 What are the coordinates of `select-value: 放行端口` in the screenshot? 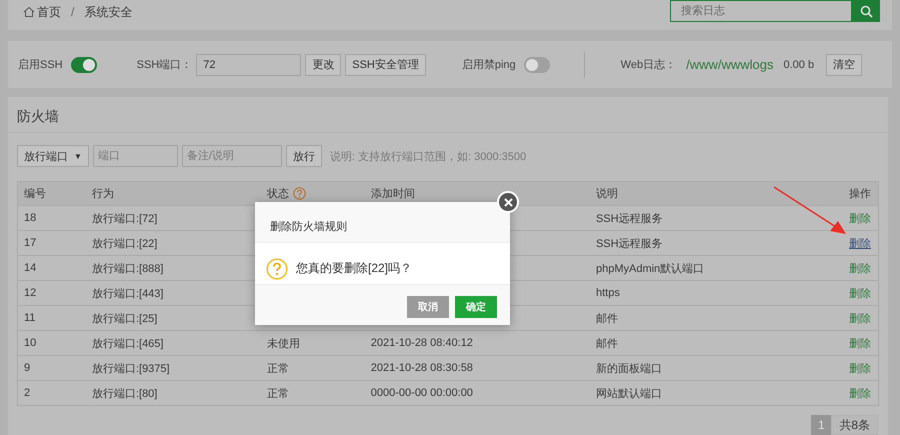 It's located at (46, 157).